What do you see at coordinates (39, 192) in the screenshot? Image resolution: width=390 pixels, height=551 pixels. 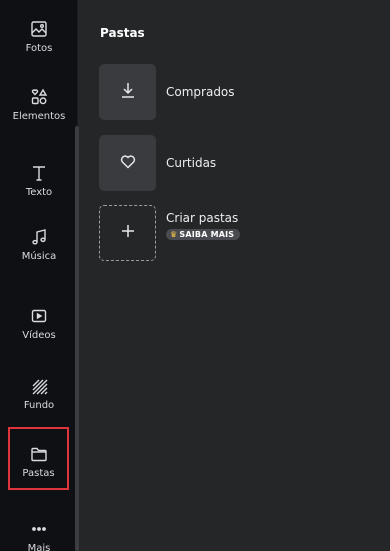 I see `sidebar-item-label: Texto` at bounding box center [39, 192].